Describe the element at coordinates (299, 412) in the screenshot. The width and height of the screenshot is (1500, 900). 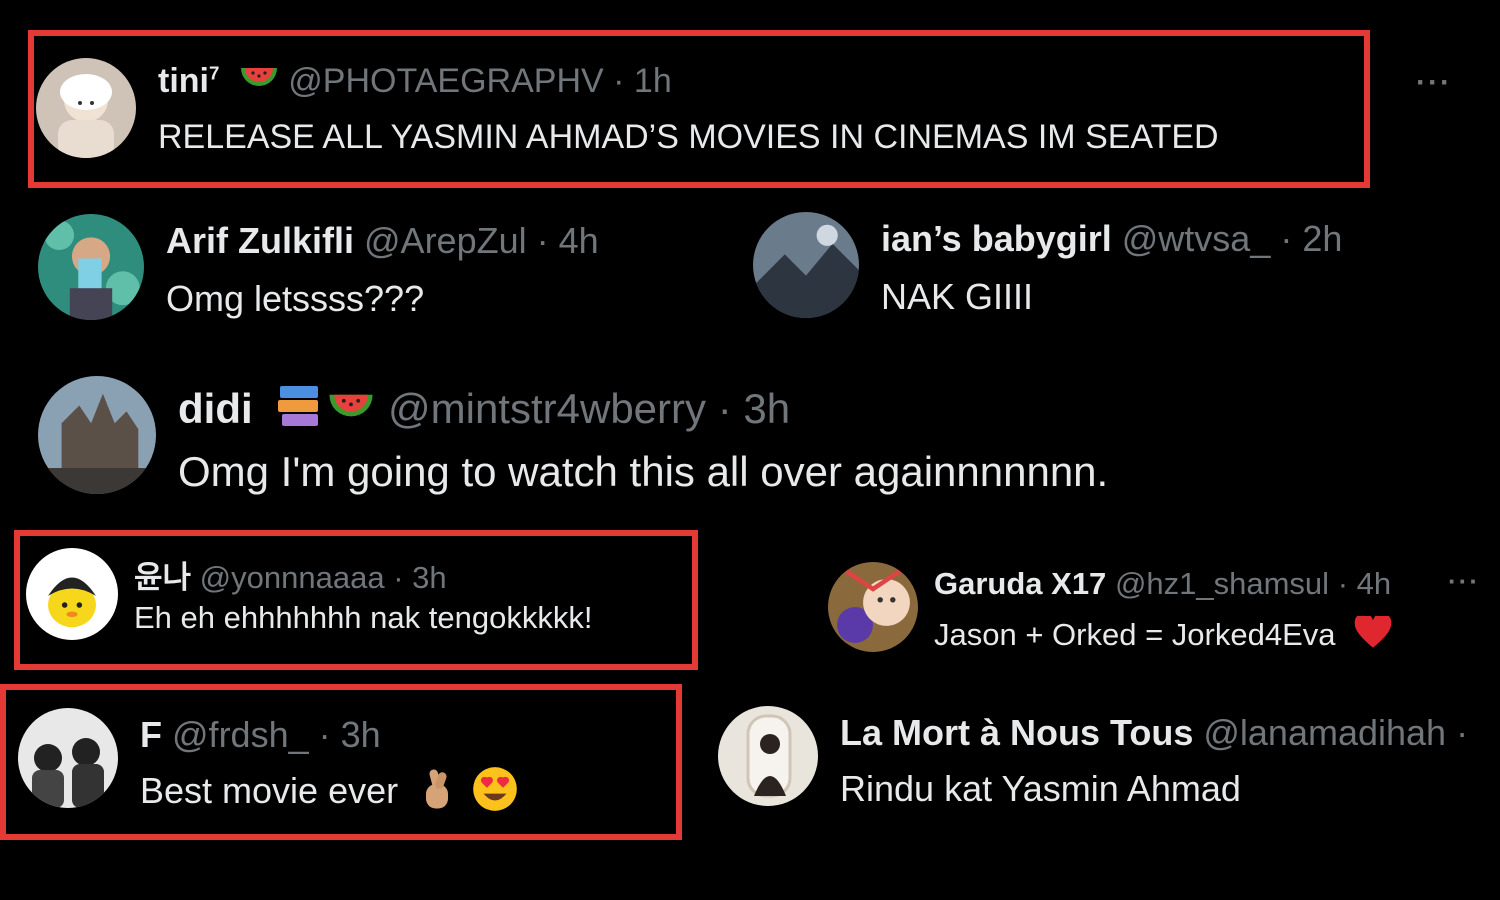
I see `books-icon` at that location.